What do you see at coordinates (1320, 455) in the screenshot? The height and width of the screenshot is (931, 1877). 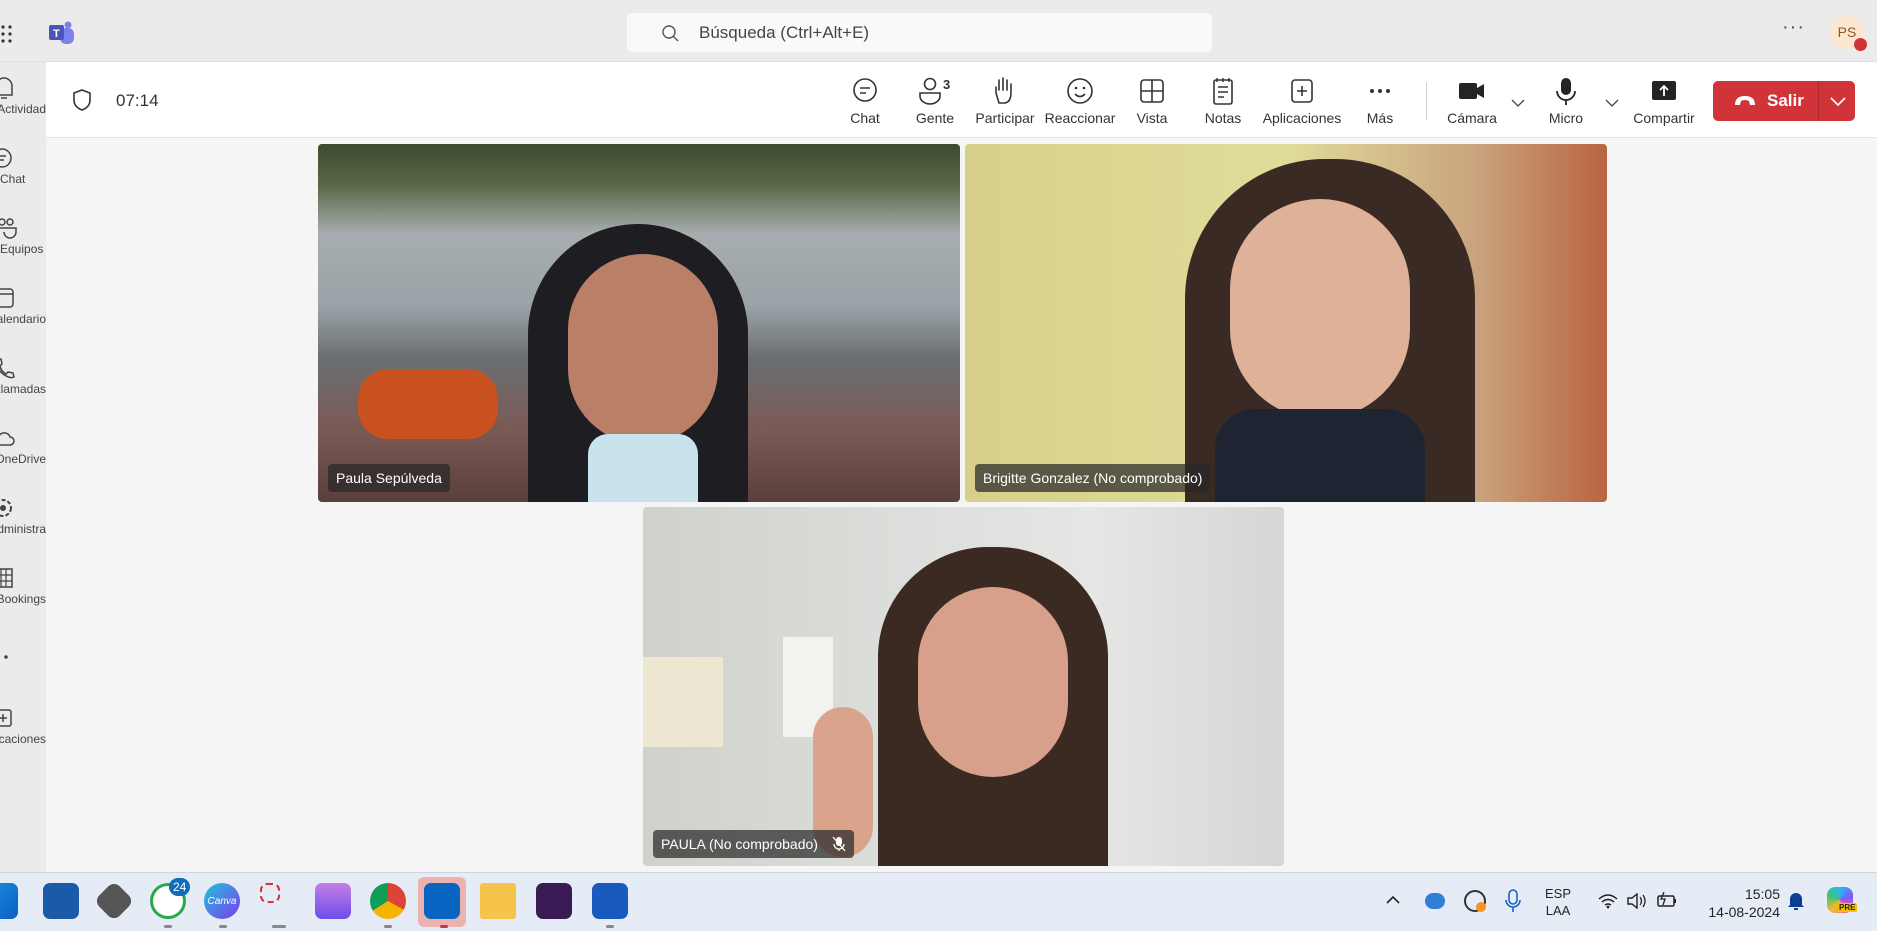 I see `participant-sweater` at bounding box center [1320, 455].